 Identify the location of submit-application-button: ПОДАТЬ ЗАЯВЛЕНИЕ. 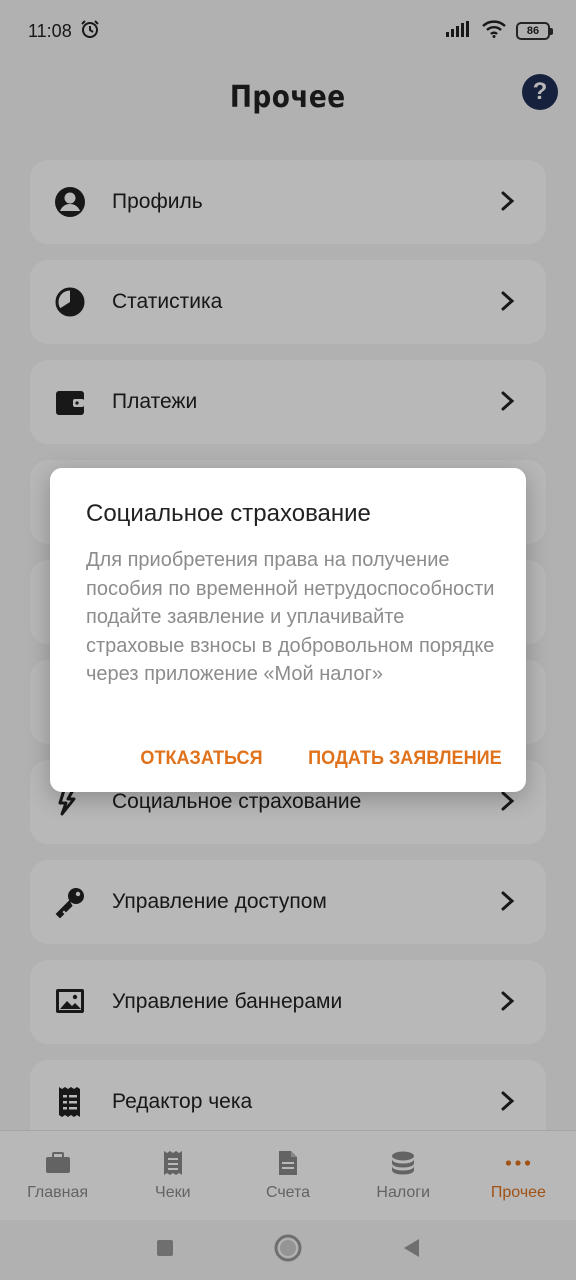
(405, 759).